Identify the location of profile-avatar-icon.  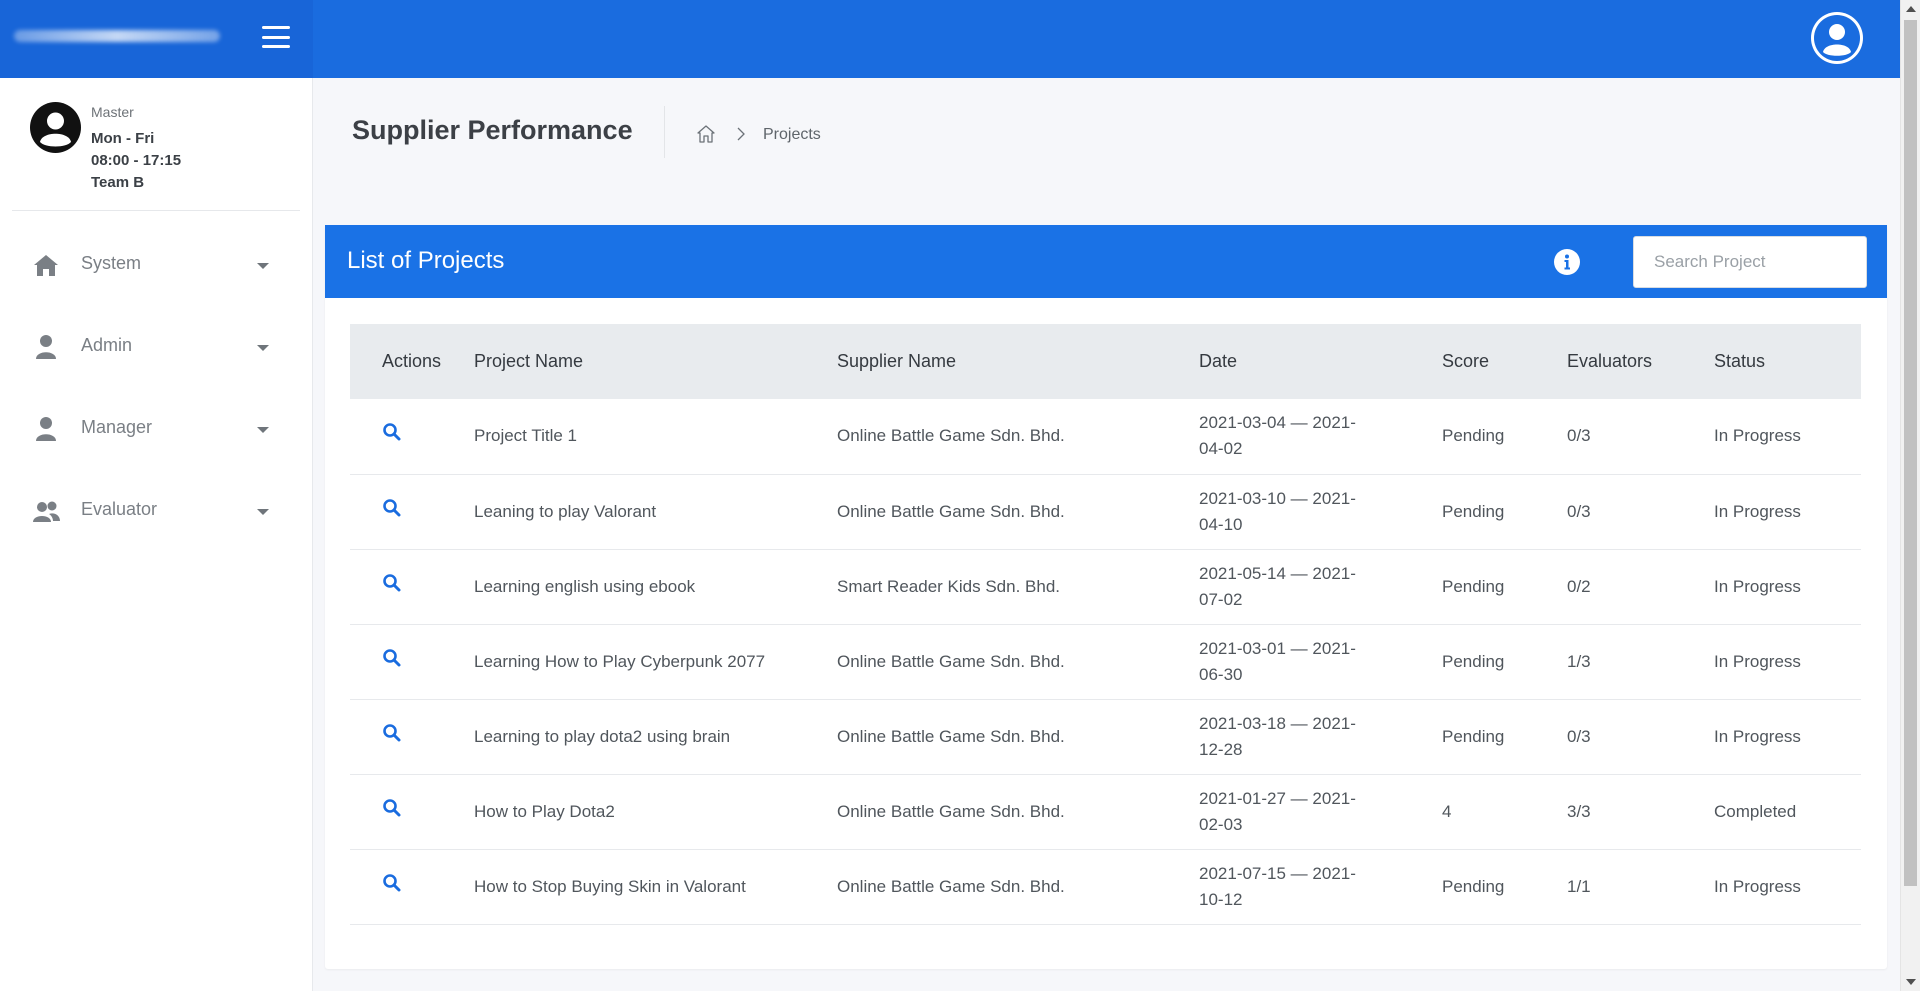
(55, 127).